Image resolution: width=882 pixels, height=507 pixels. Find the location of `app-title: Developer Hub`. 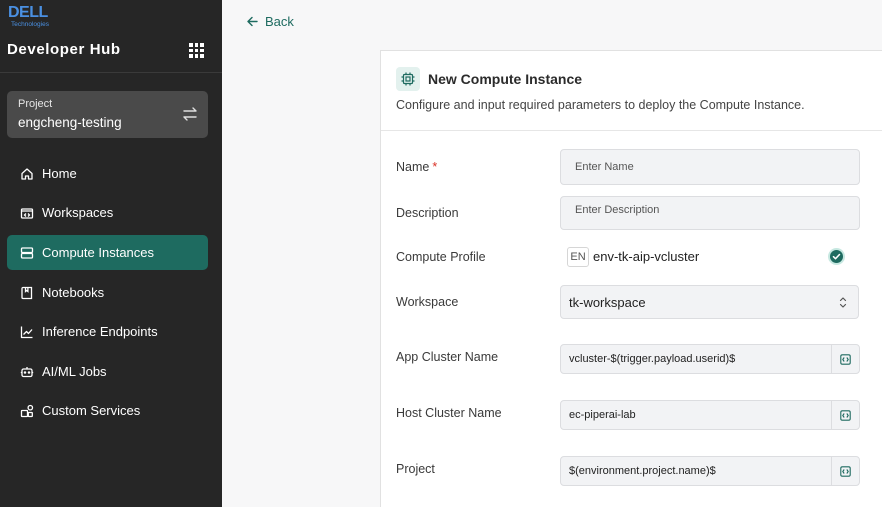

app-title: Developer Hub is located at coordinates (64, 49).